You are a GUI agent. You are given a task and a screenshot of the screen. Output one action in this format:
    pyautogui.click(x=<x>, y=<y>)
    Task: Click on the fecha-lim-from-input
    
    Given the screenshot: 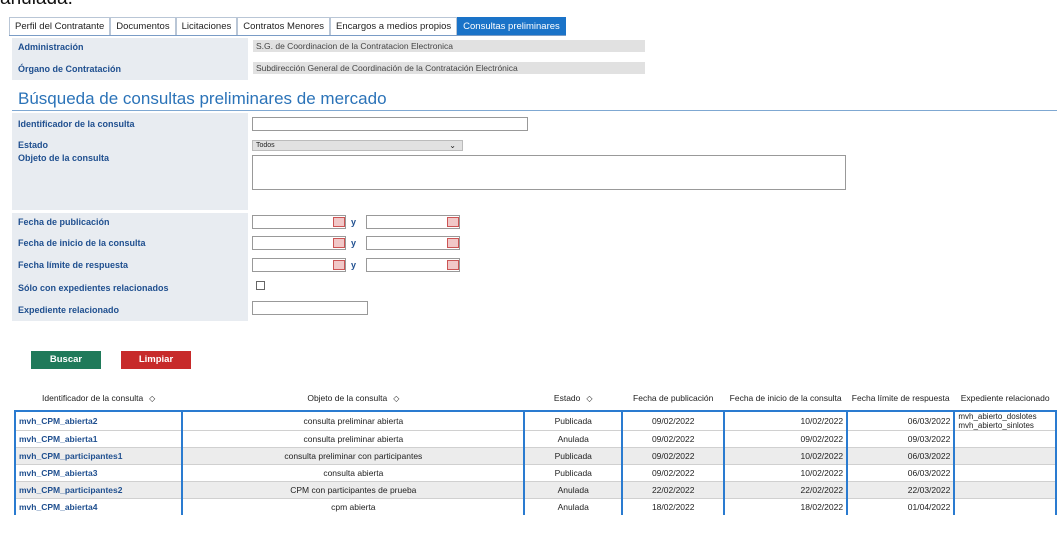 What is the action you would take?
    pyautogui.click(x=299, y=265)
    